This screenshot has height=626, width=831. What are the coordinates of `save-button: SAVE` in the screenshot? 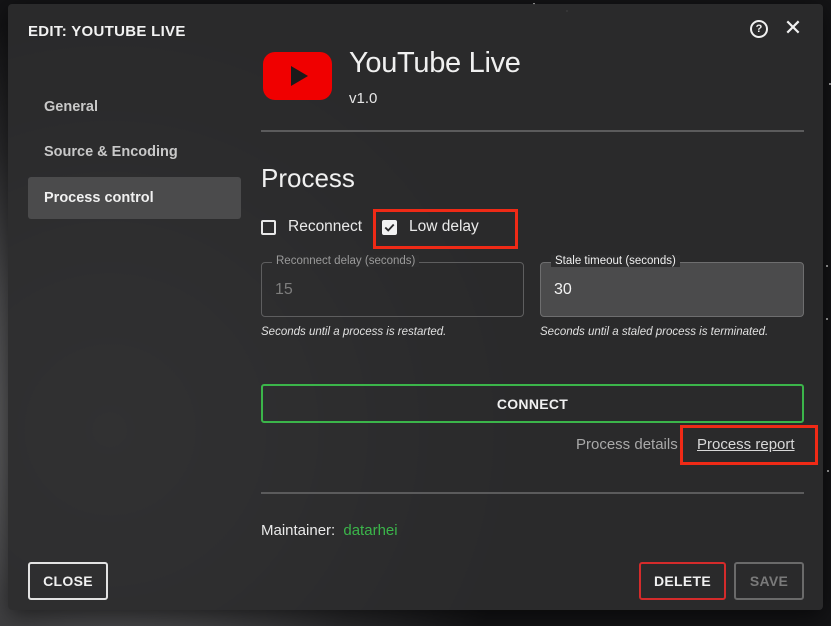 It's located at (769, 581).